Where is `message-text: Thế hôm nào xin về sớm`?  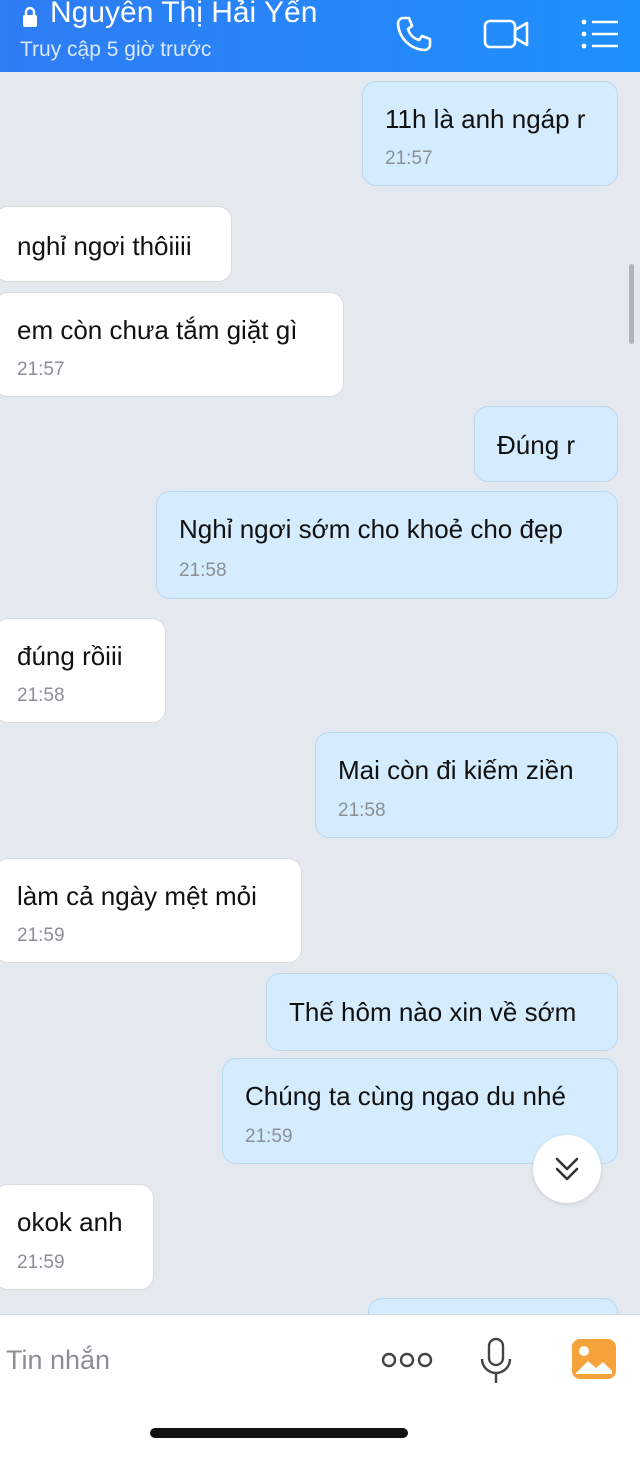
message-text: Thế hôm nào xin về sớm is located at coordinates (433, 1012).